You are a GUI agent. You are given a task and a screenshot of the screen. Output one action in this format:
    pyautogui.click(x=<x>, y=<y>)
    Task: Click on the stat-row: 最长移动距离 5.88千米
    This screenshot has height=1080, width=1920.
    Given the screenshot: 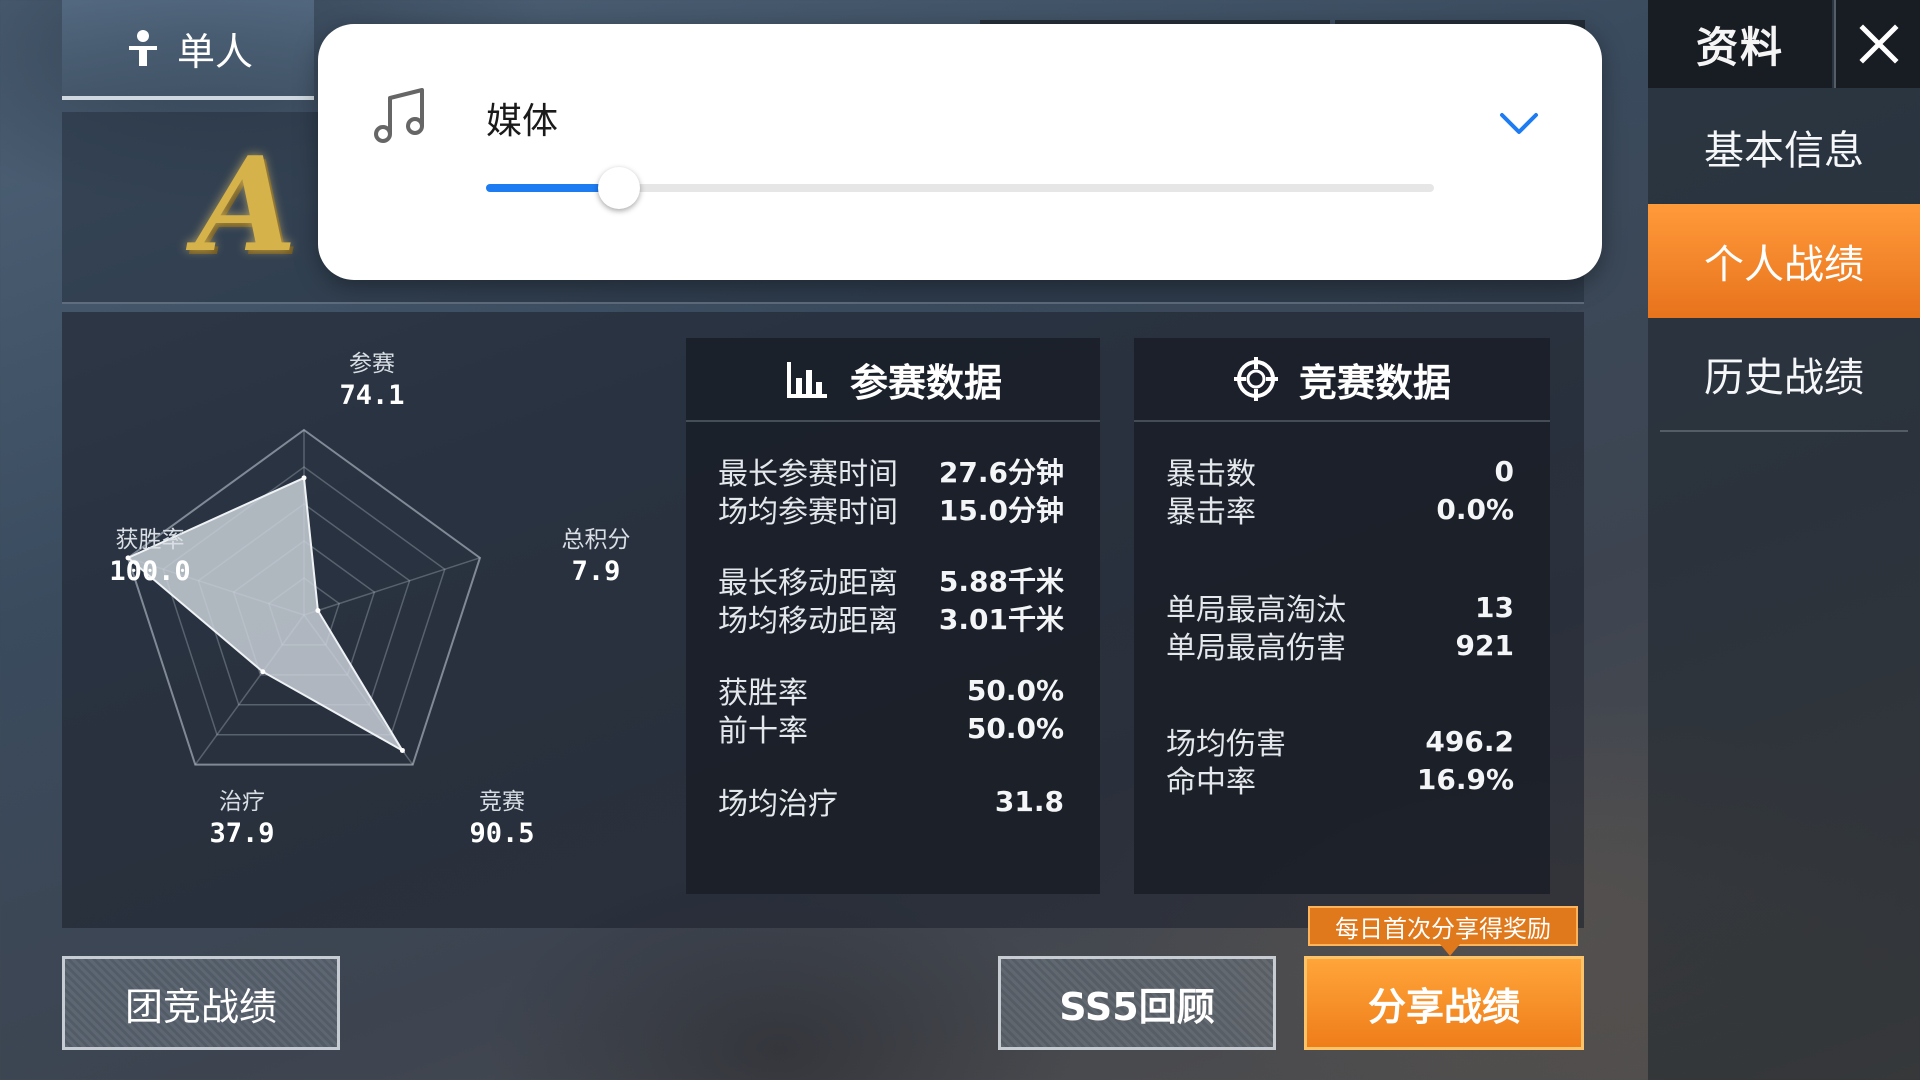 What is the action you would take?
    pyautogui.click(x=891, y=583)
    